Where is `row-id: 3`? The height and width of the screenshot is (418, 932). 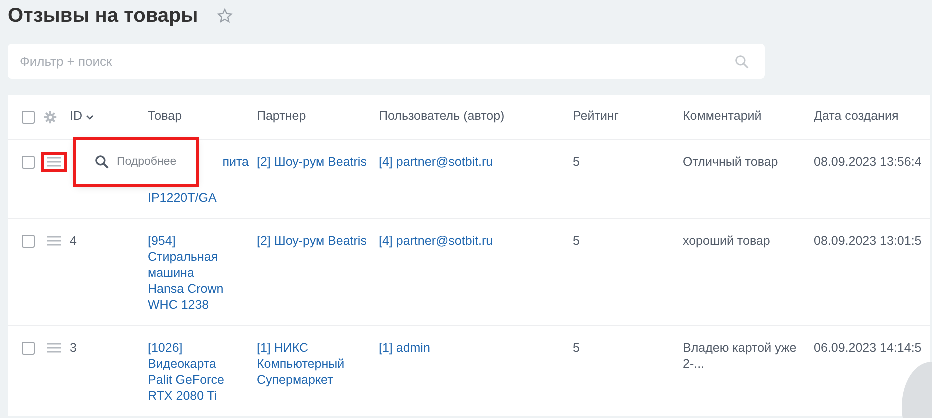
row-id: 3 is located at coordinates (73, 347).